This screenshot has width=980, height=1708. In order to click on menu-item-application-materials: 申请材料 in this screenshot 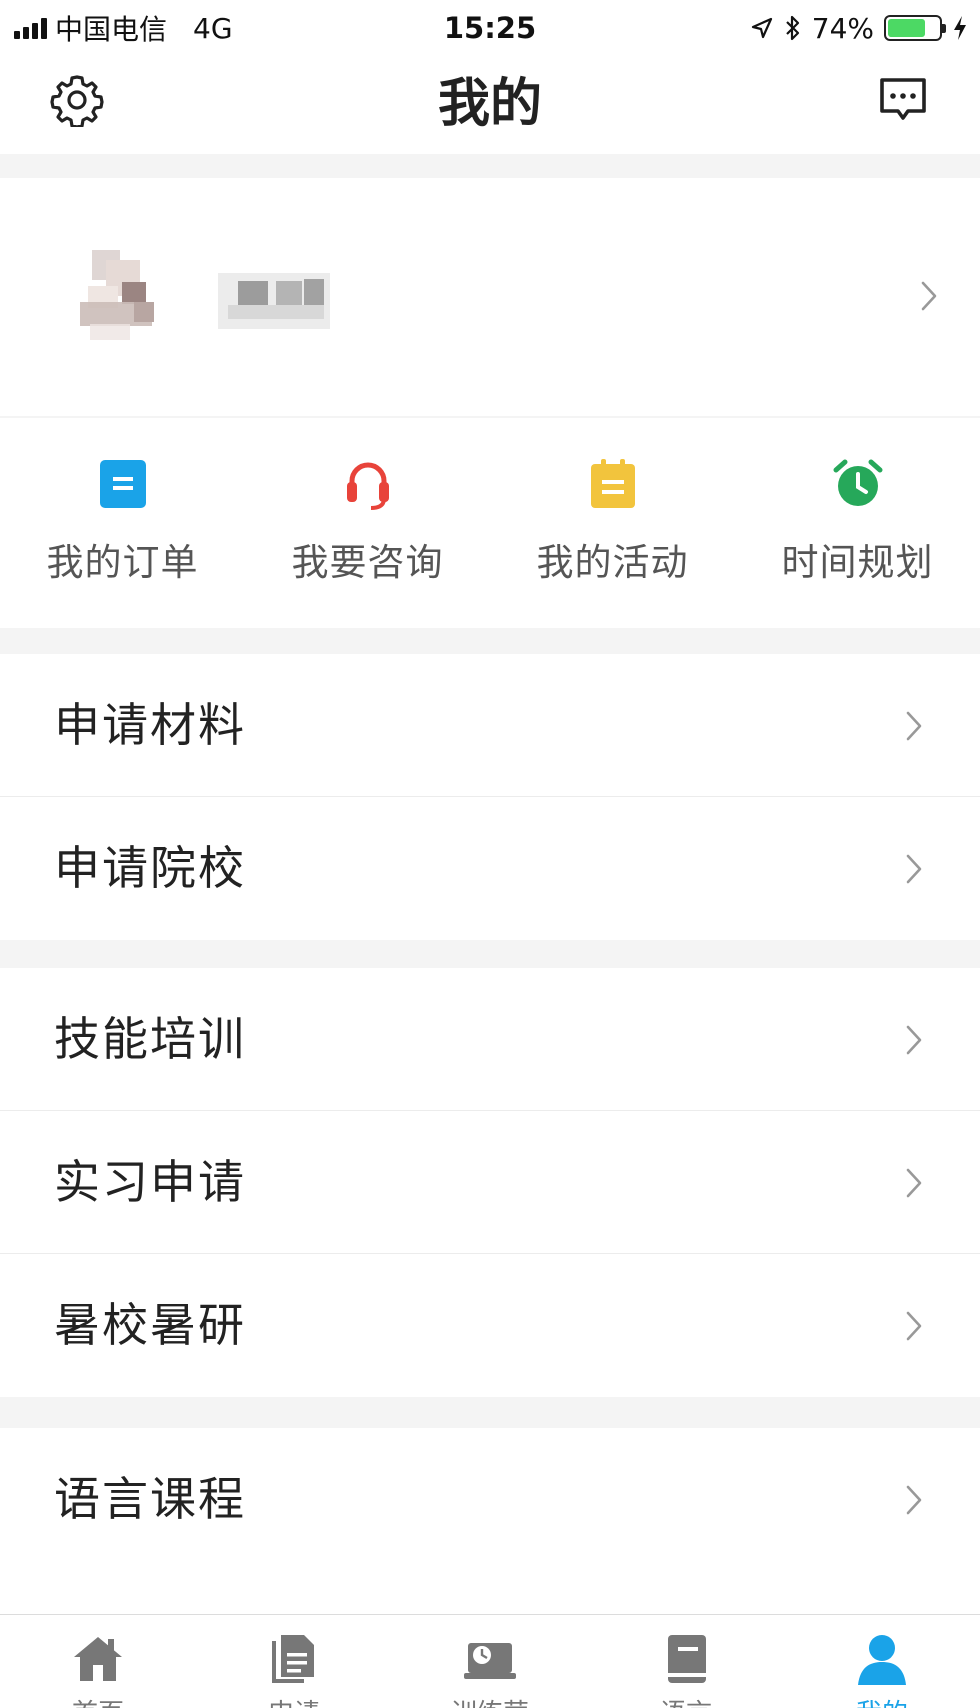, I will do `click(490, 725)`.